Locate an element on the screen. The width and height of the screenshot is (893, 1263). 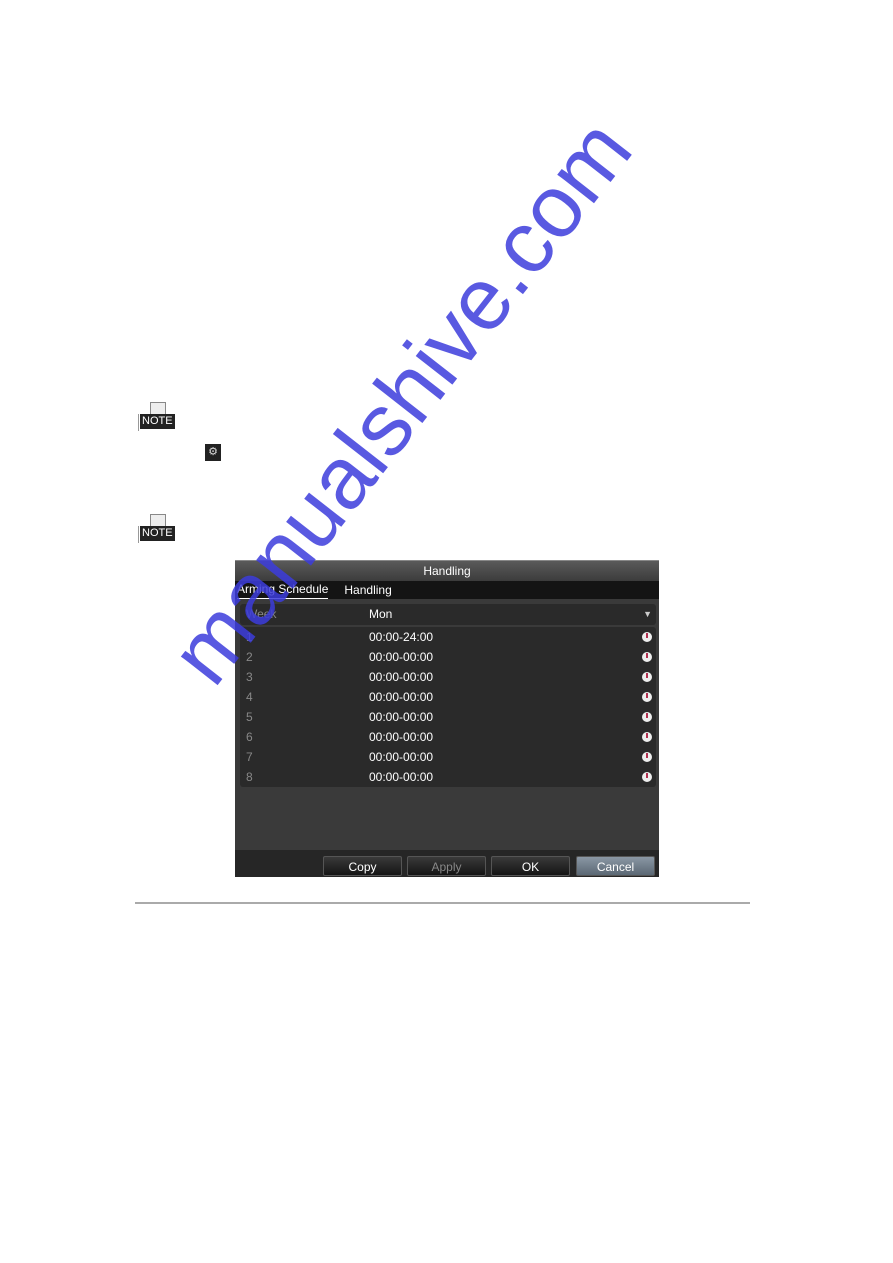
period-number: 5 is located at coordinates (249, 717).